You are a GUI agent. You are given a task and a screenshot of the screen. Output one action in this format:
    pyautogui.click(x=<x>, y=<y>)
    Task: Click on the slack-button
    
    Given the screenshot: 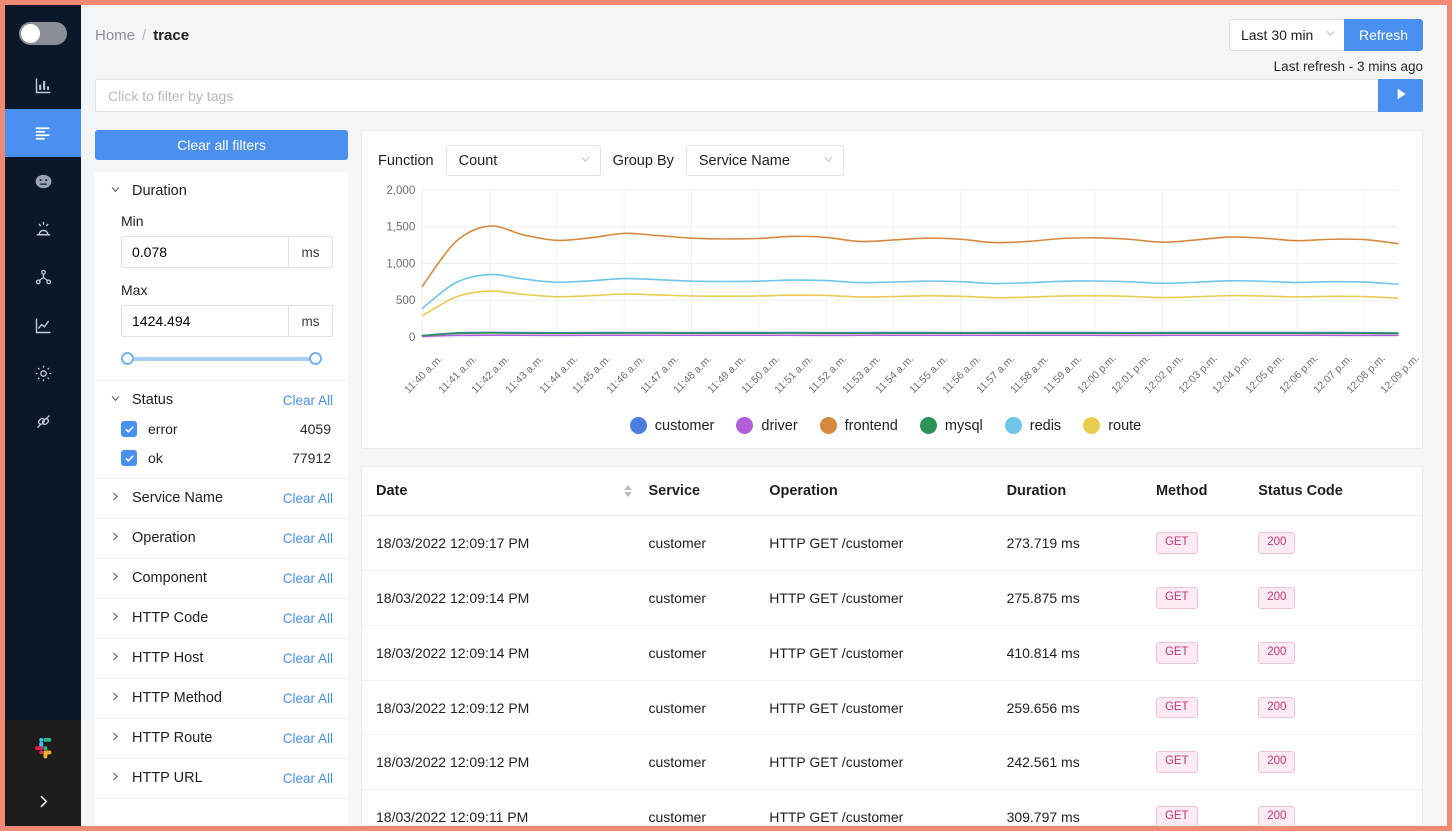 What is the action you would take?
    pyautogui.click(x=43, y=751)
    